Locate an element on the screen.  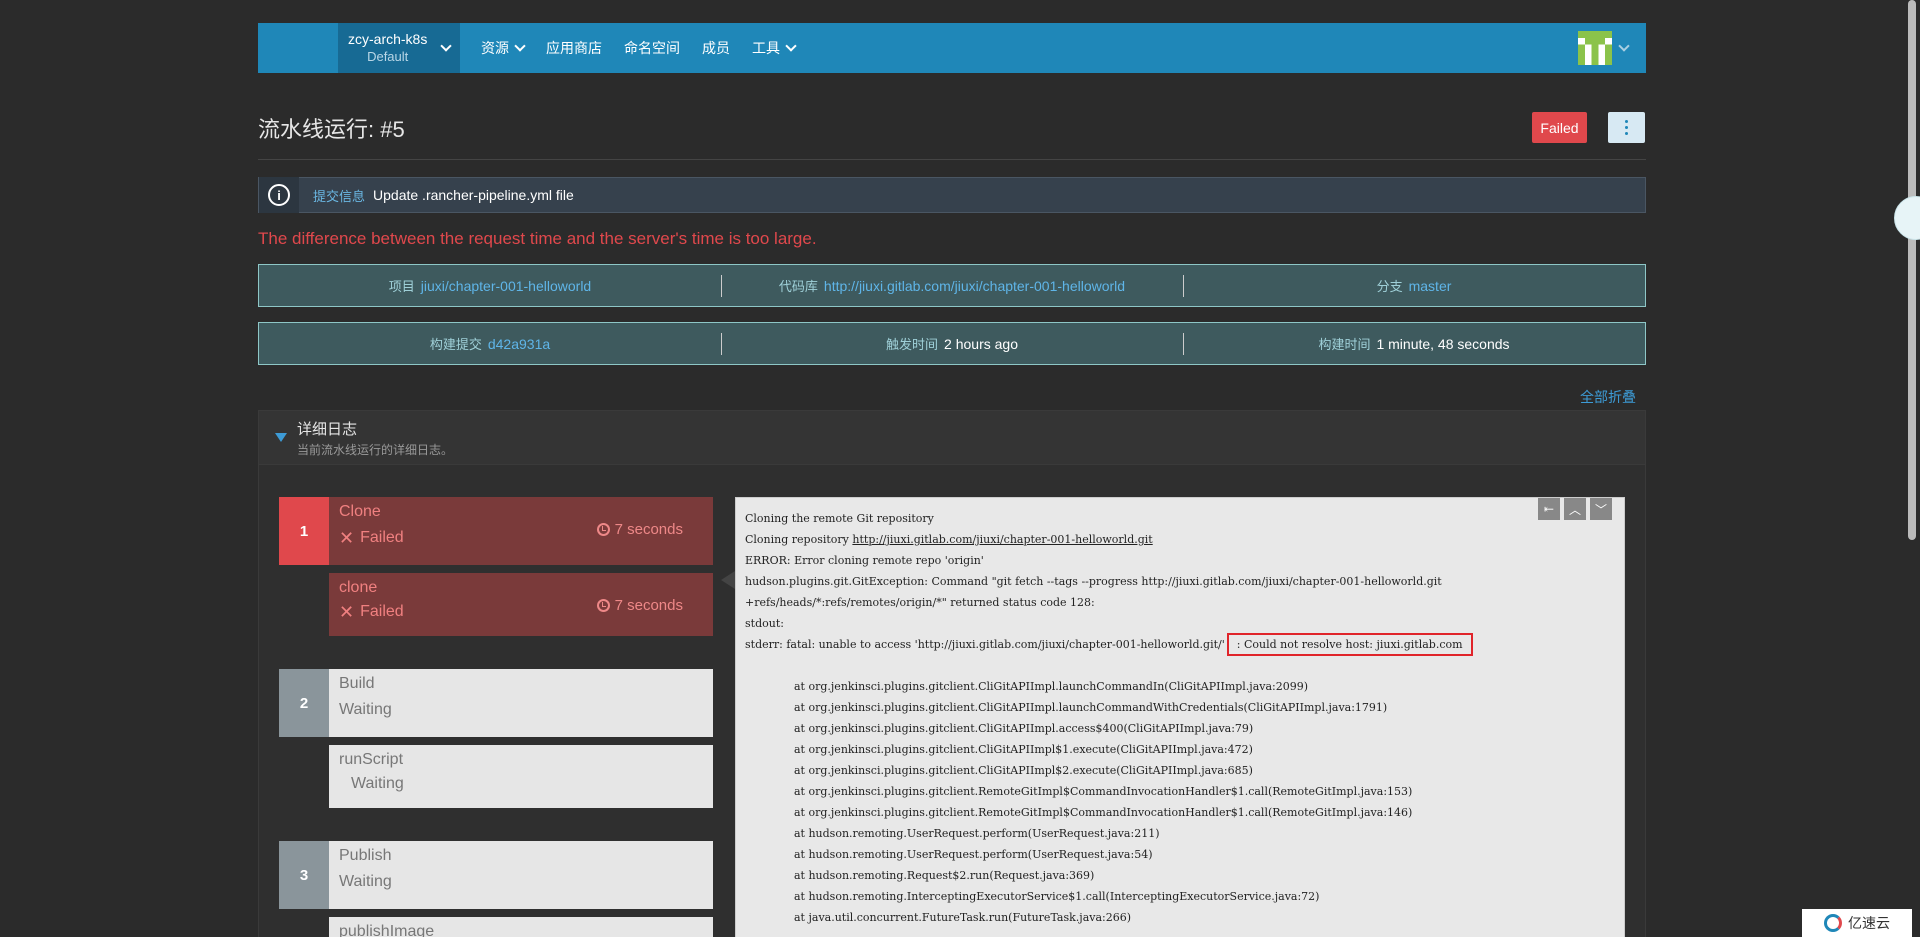
step-duration: 7 seconds is located at coordinates (648, 605).